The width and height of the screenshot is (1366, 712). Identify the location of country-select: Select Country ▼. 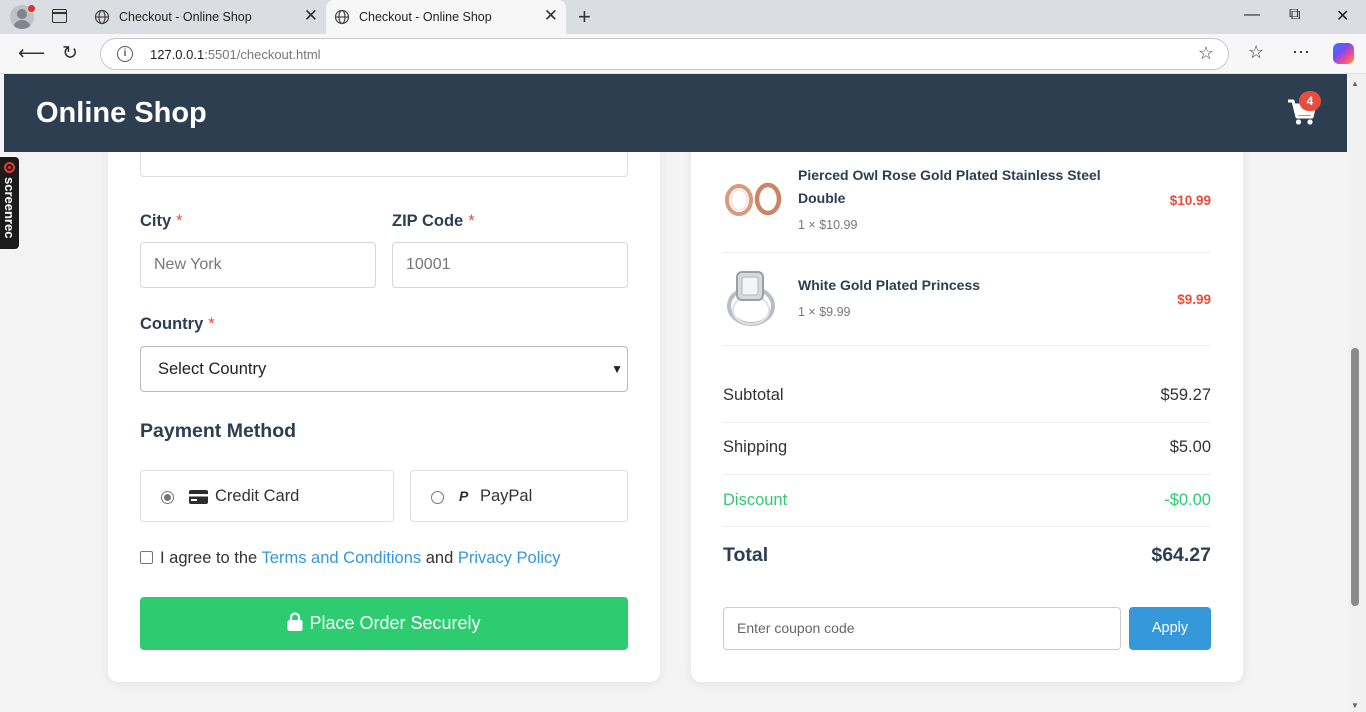
(384, 369).